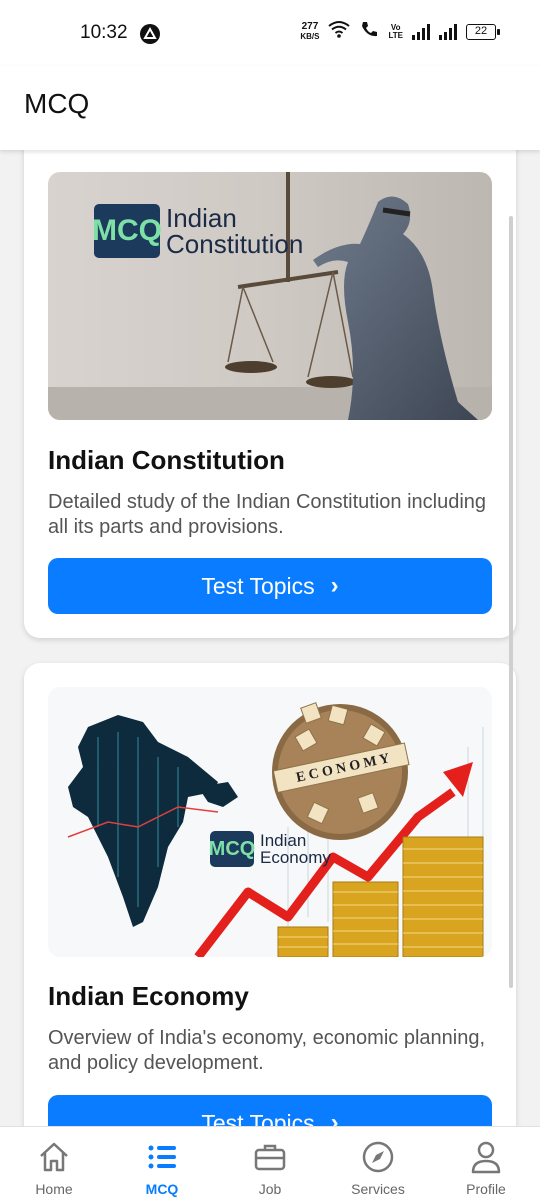 The image size is (540, 1200). I want to click on status-icons: 277 KB/S Vo LTE 22, so click(400, 31).